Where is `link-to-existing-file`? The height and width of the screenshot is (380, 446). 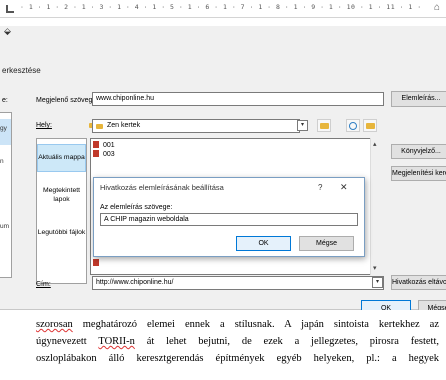
link-to-existing-file is located at coordinates (5, 132).